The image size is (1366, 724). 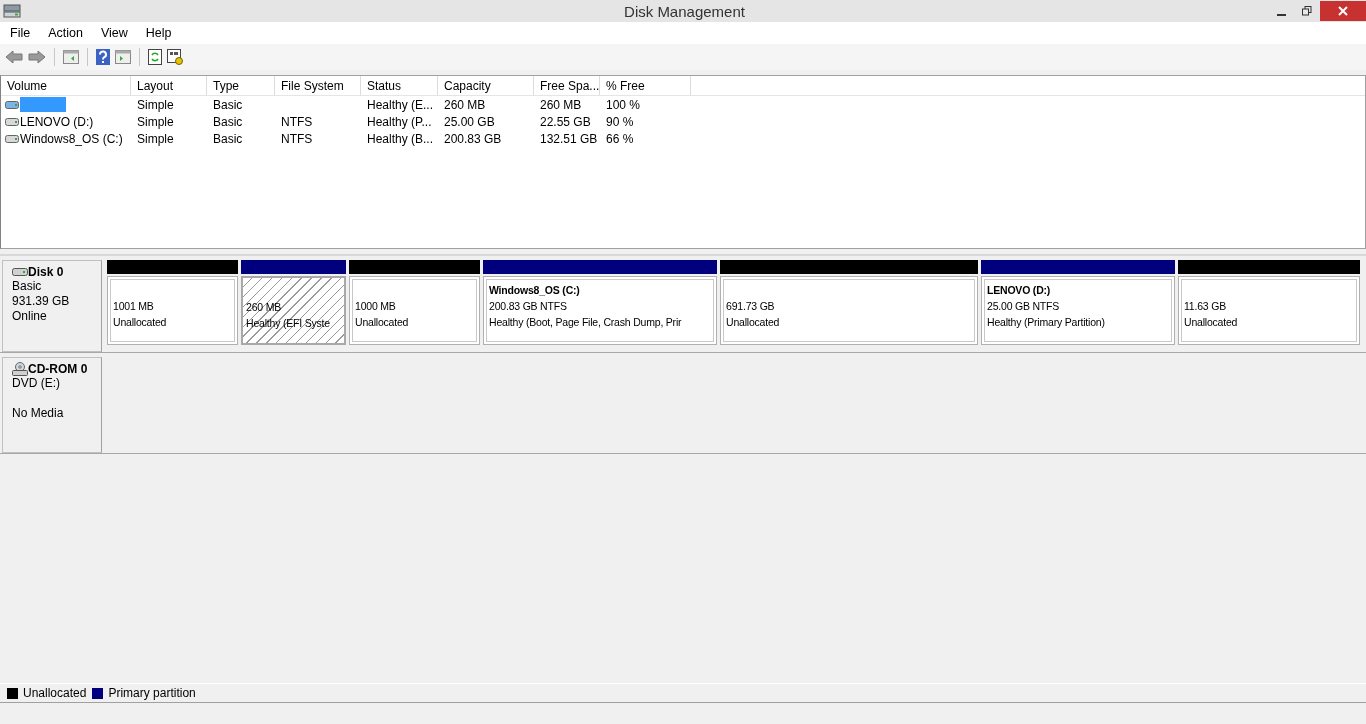 I want to click on volume-name: Windows8_OS (C:), so click(x=71, y=138).